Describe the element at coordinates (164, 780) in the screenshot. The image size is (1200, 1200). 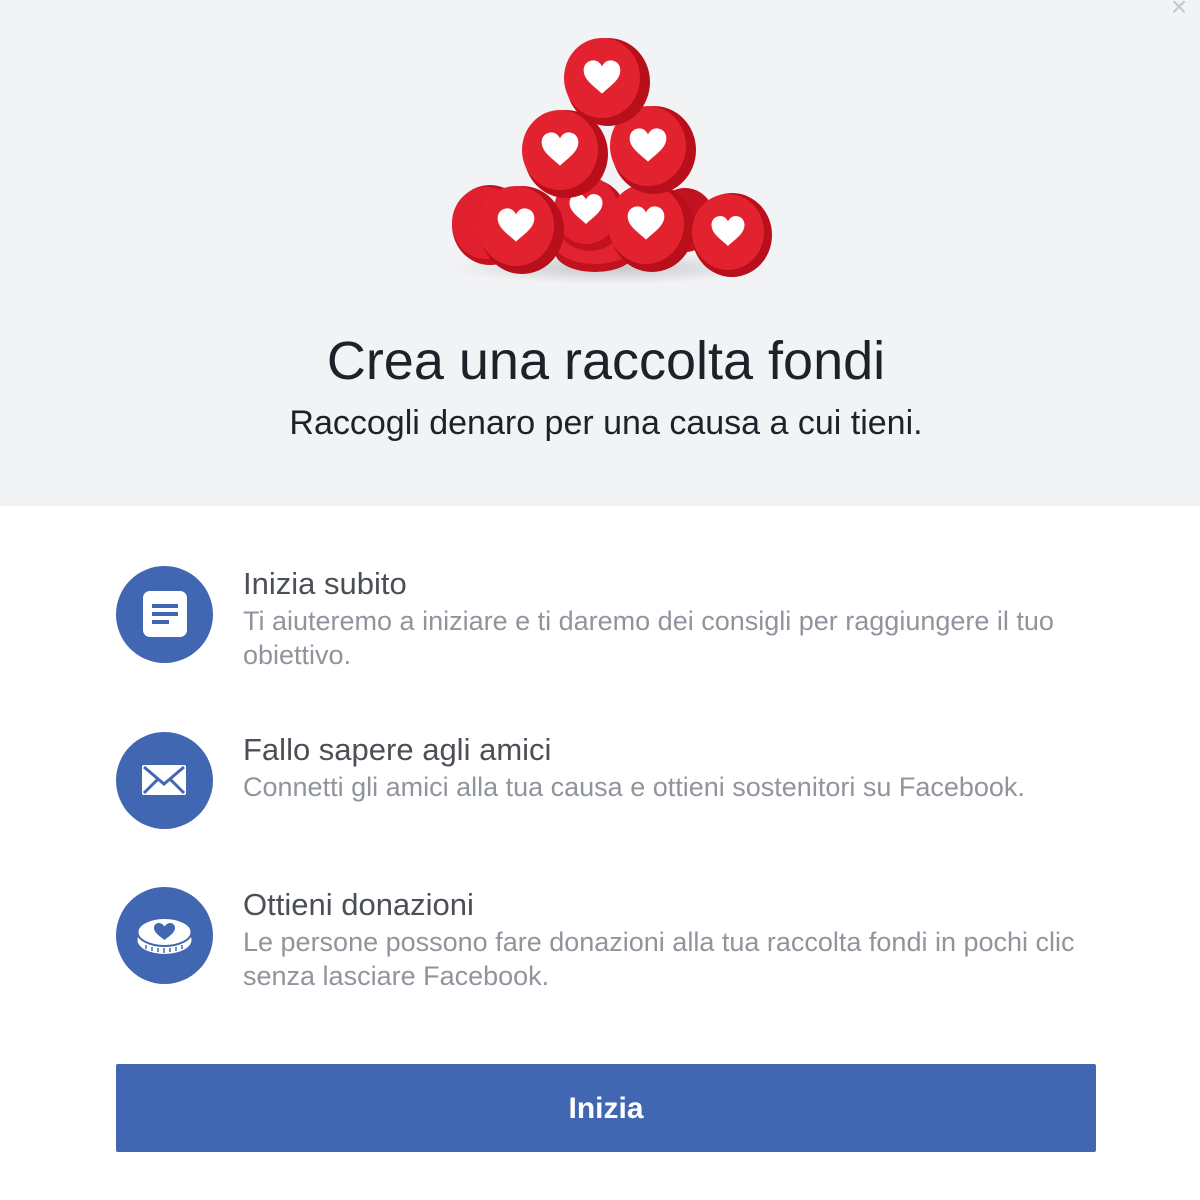
I see `envelope-icon` at that location.